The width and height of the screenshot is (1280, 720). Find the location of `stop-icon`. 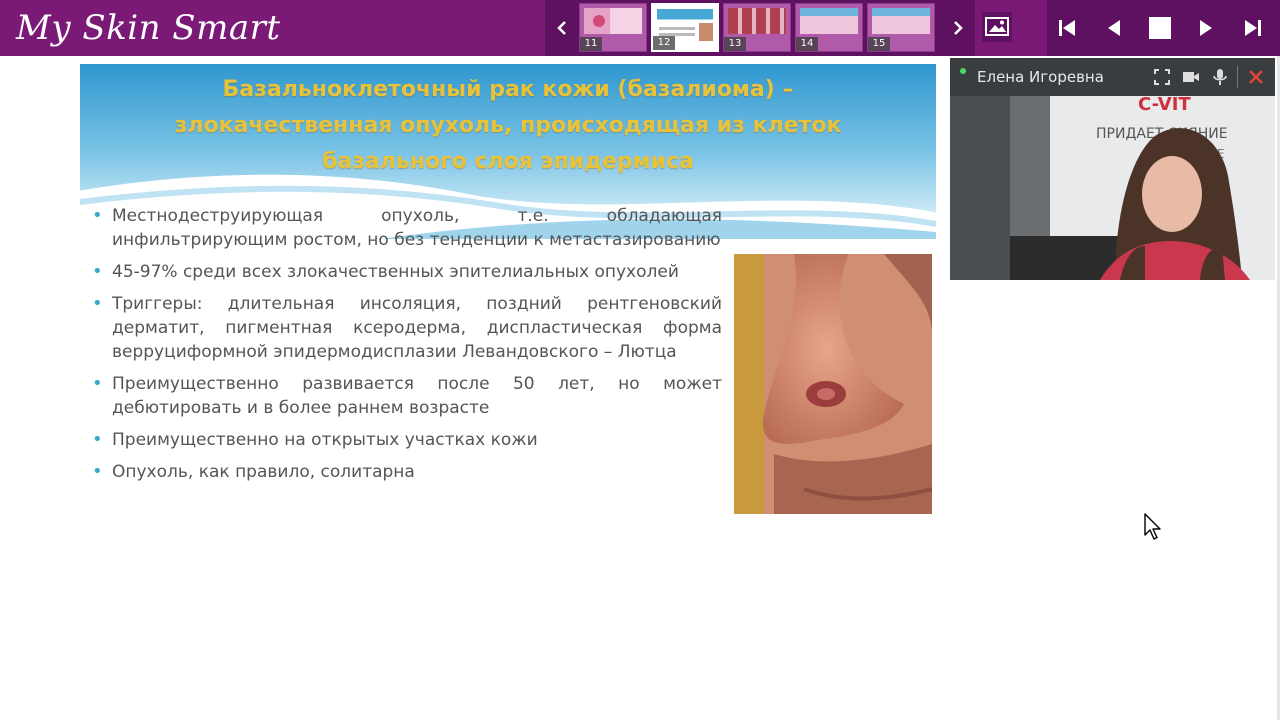

stop-icon is located at coordinates (1160, 28).